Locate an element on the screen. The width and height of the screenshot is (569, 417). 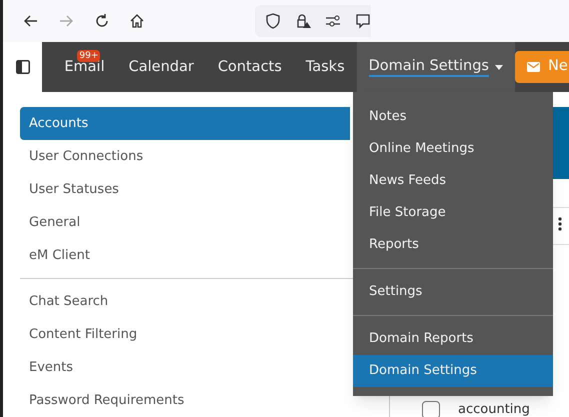
sidebar-item: eM Client is located at coordinates (185, 255).